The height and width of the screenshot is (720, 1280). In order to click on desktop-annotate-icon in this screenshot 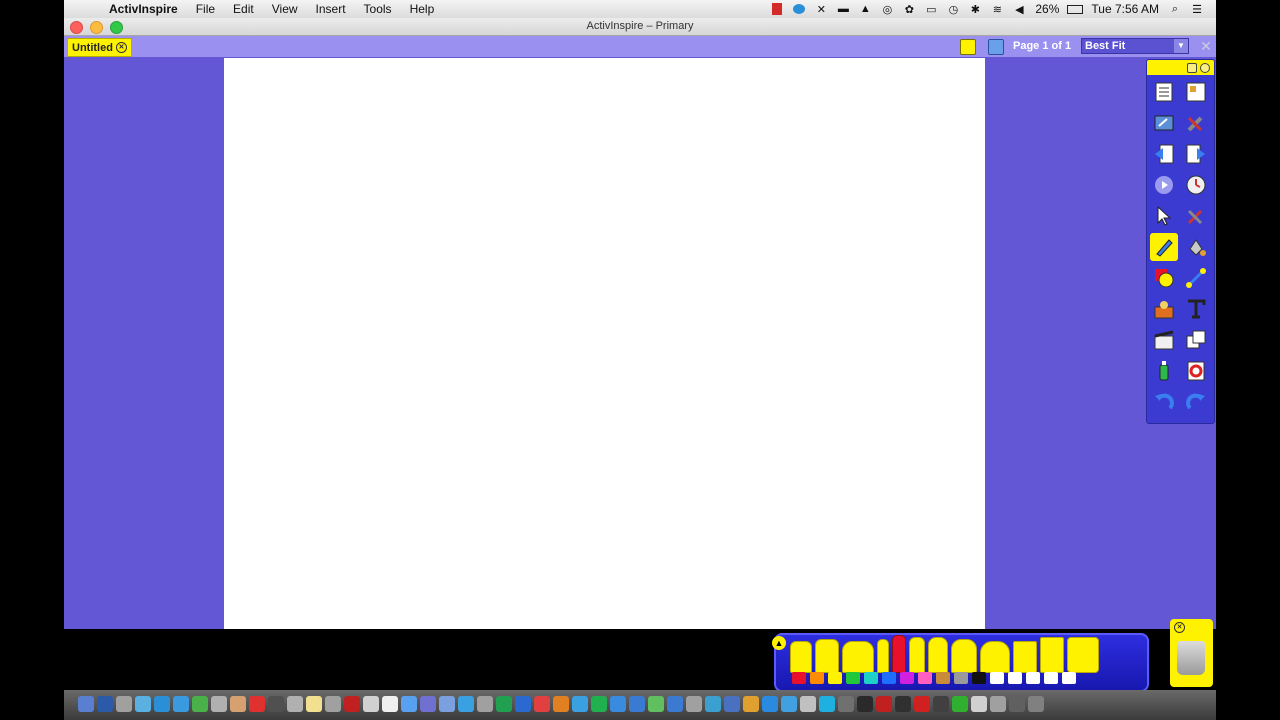, I will do `click(1164, 123)`.